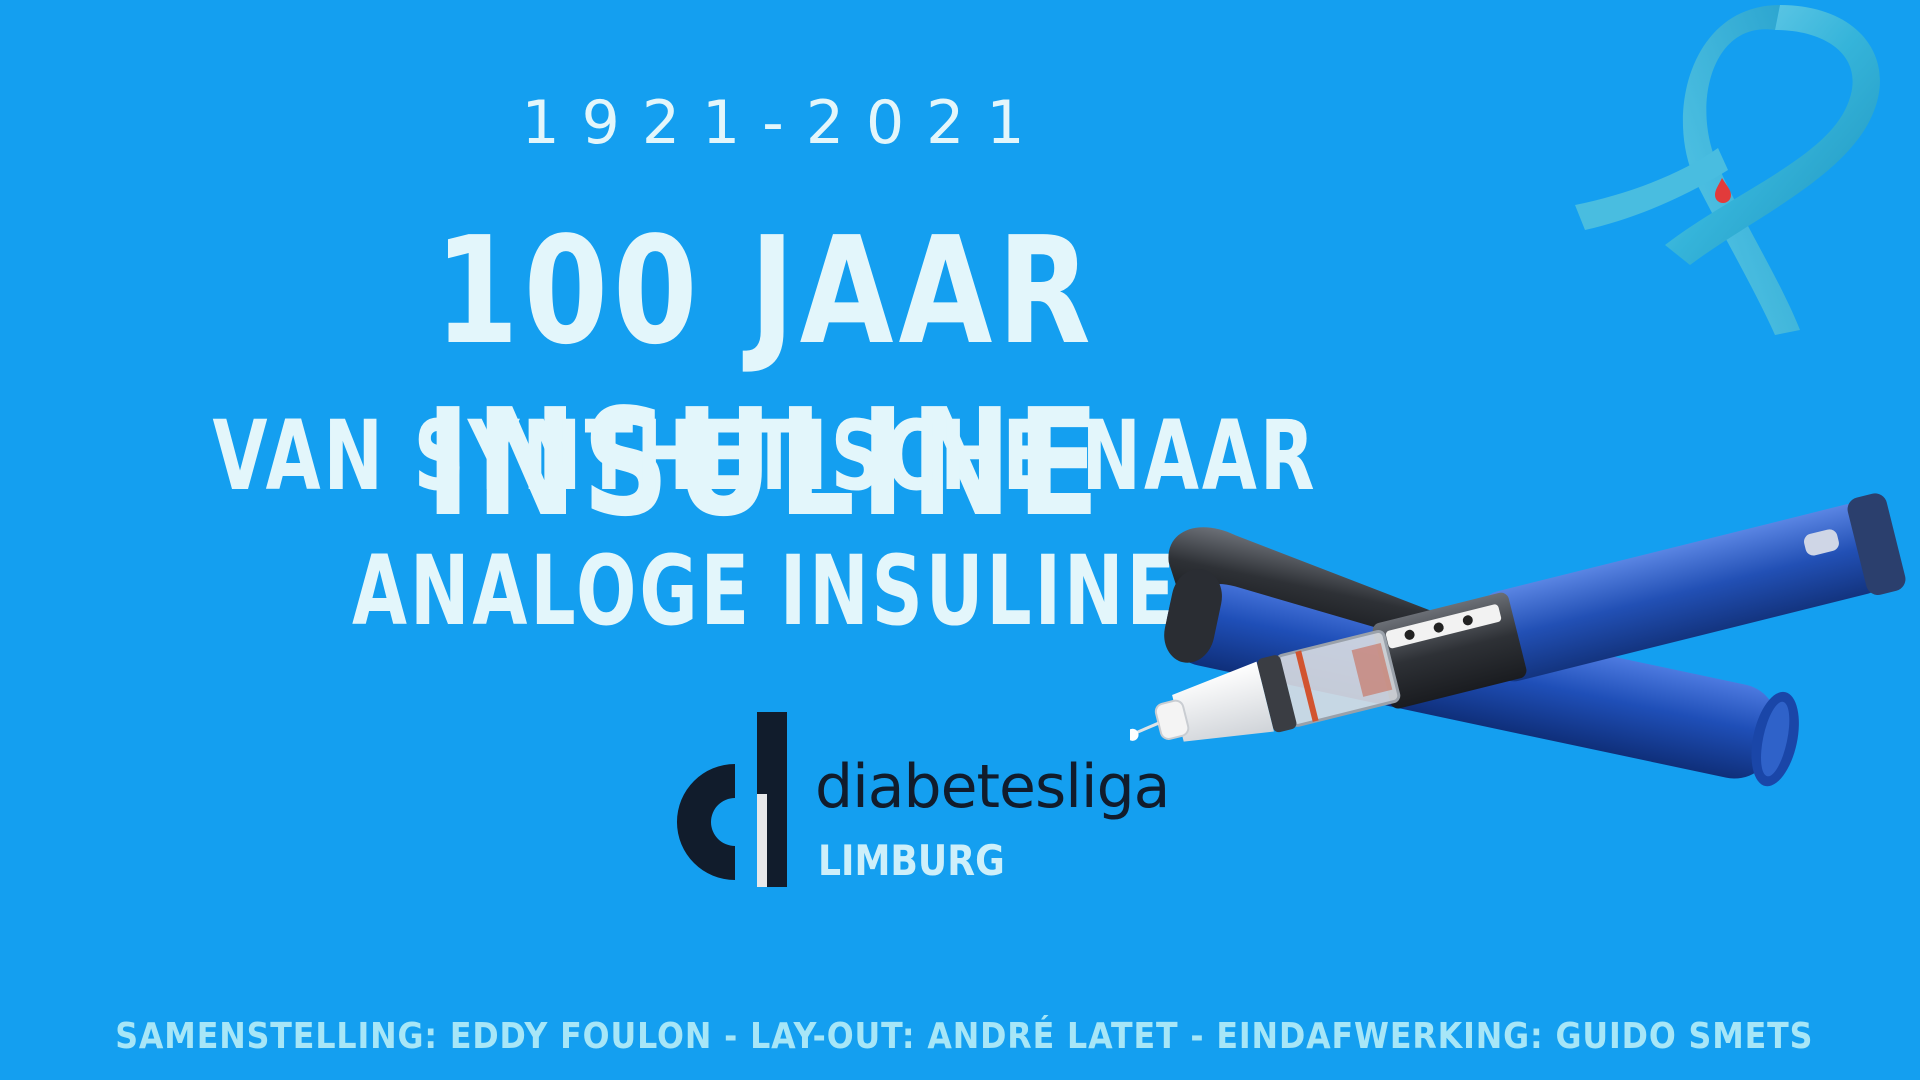 The image size is (1920, 1080). What do you see at coordinates (784, 123) in the screenshot?
I see `years-heading: 1921-2021` at bounding box center [784, 123].